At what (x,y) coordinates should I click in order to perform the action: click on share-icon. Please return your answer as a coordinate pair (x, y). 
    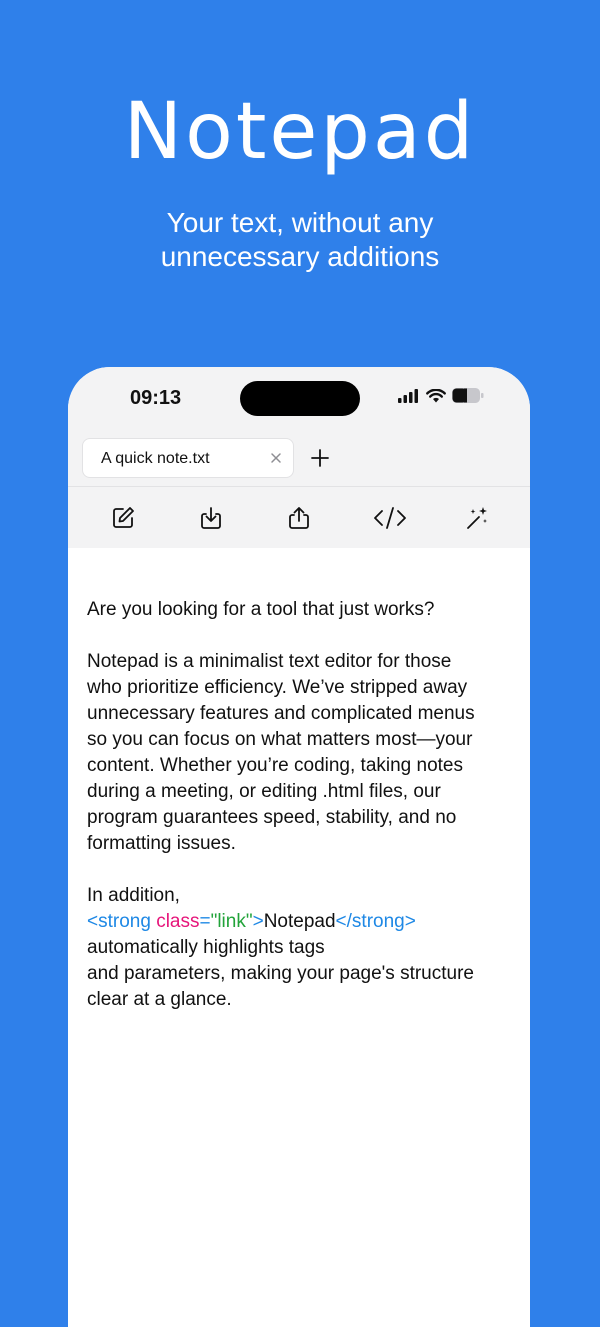
    Looking at the image, I should click on (299, 518).